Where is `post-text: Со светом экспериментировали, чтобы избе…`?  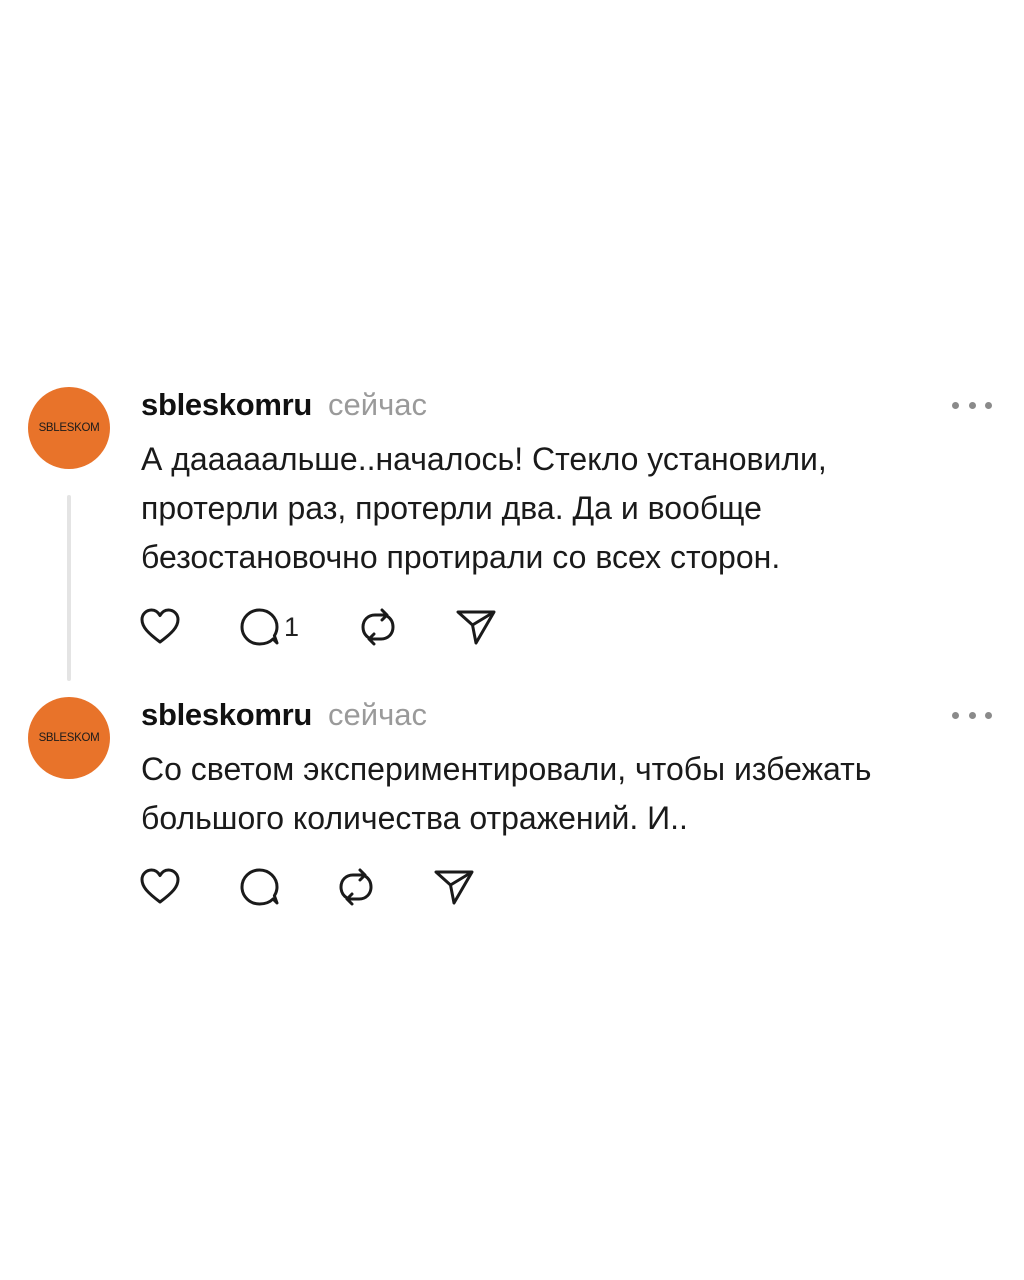 post-text: Со светом экспериментировали, чтобы избе… is located at coordinates (506, 793).